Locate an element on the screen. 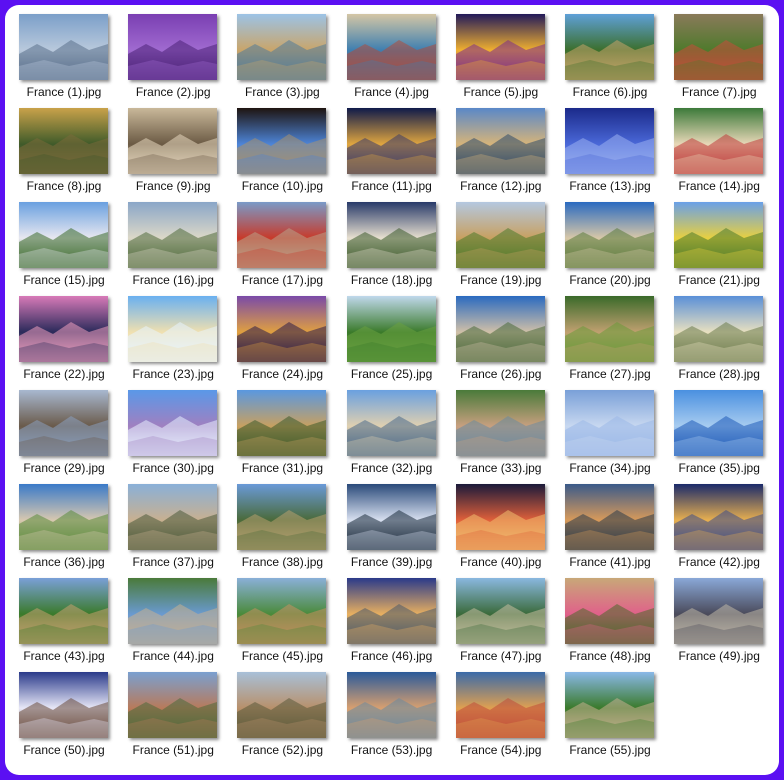 This screenshot has width=784, height=780. thumbnail-item: France (48).jpg is located at coordinates (608, 620).